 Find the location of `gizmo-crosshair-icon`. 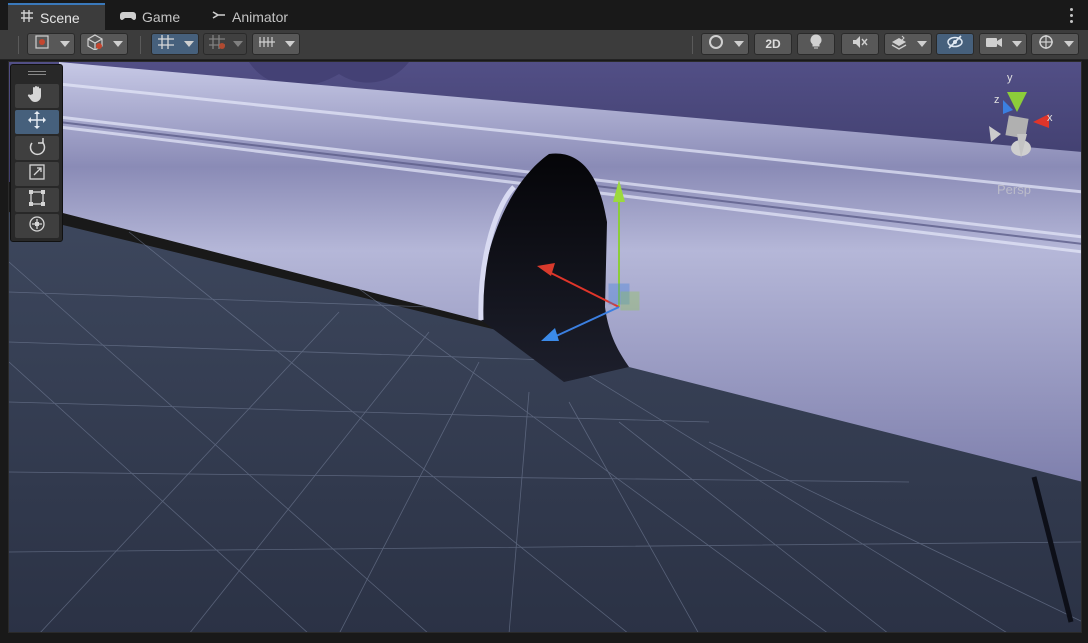

gizmo-crosshair-icon is located at coordinates (1046, 44).